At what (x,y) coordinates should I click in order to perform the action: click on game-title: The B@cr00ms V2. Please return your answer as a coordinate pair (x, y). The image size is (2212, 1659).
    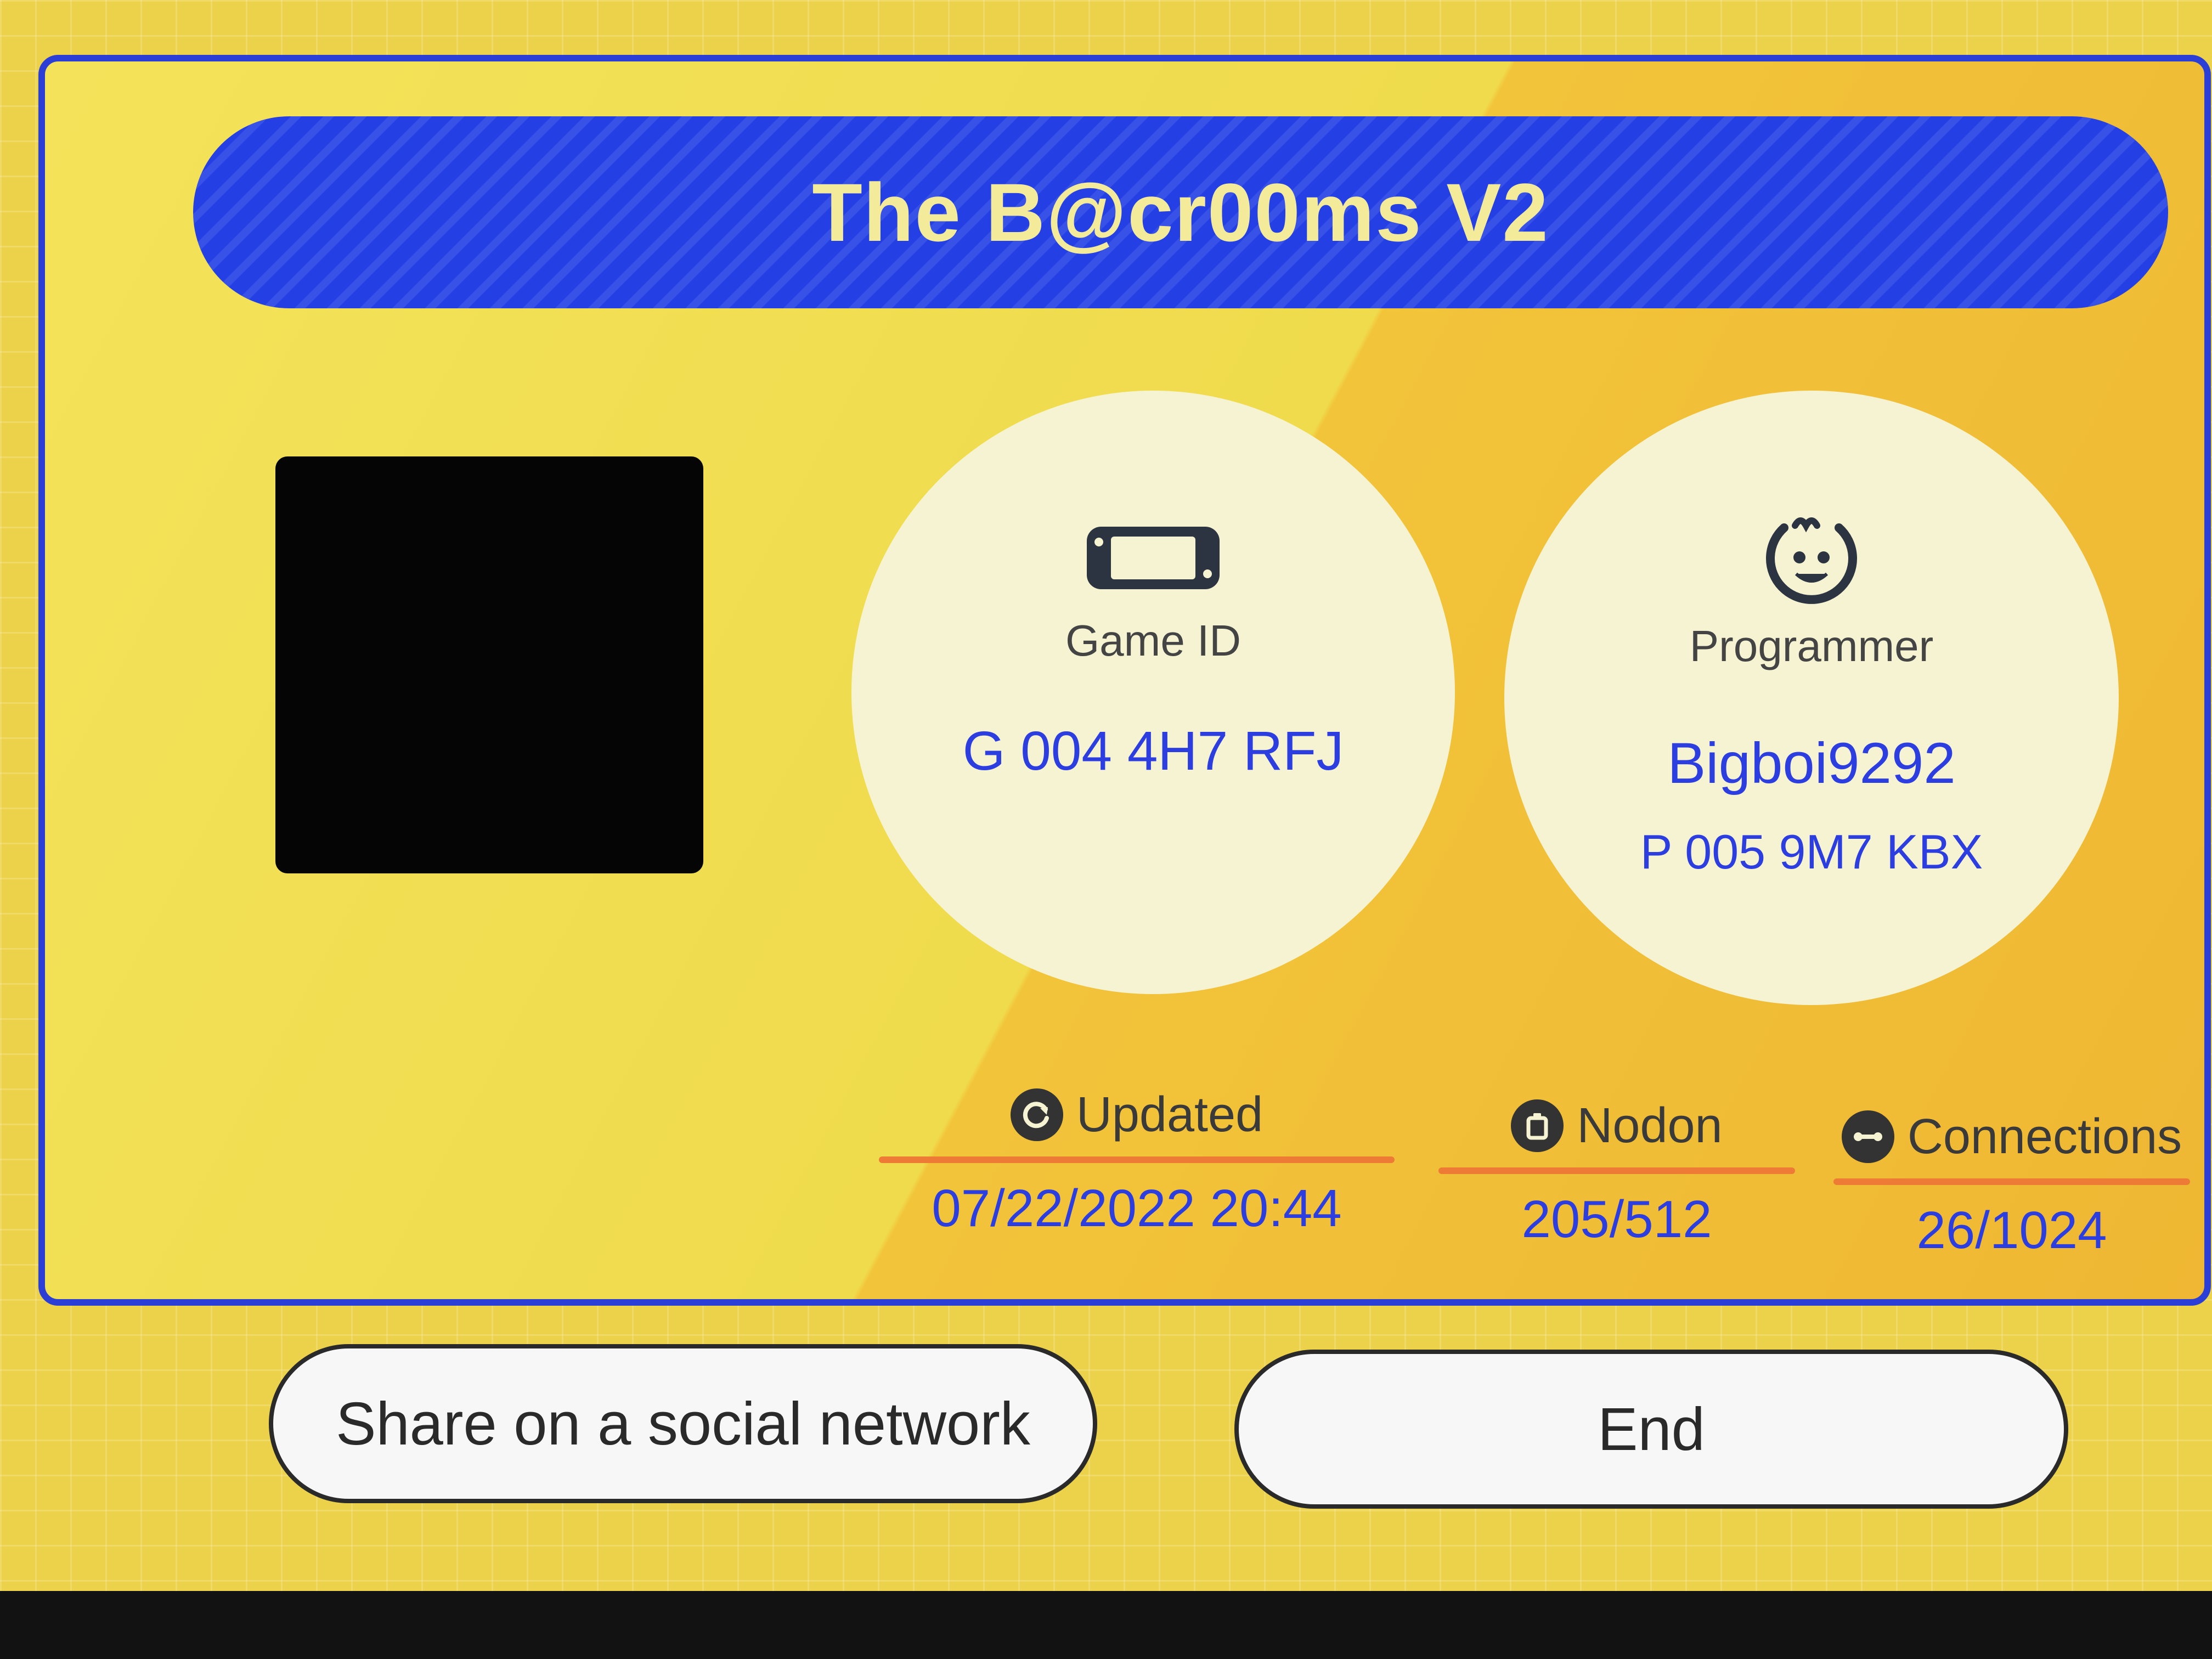
    Looking at the image, I should click on (1180, 212).